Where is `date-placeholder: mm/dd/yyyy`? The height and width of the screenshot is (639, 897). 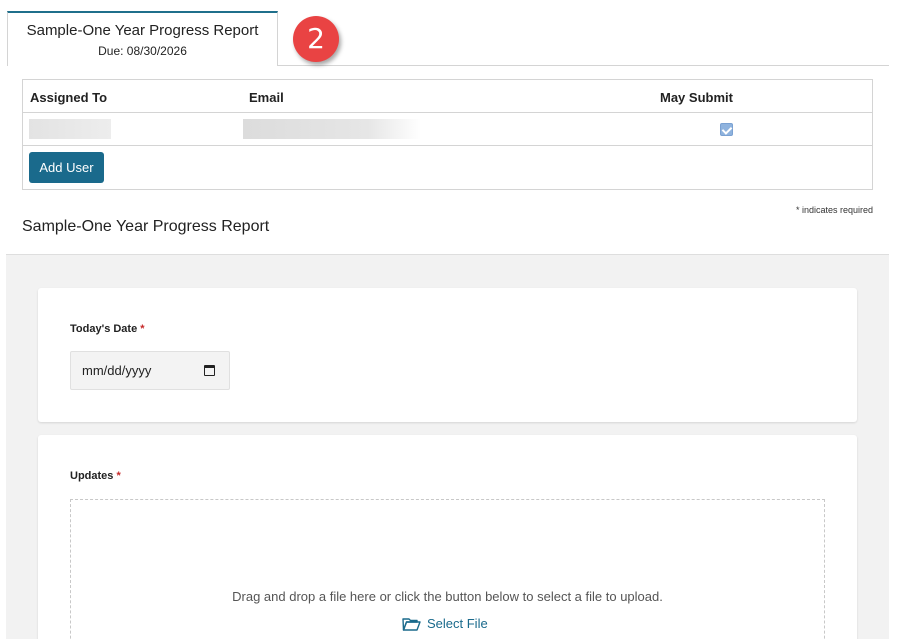
date-placeholder: mm/dd/yyyy is located at coordinates (117, 370).